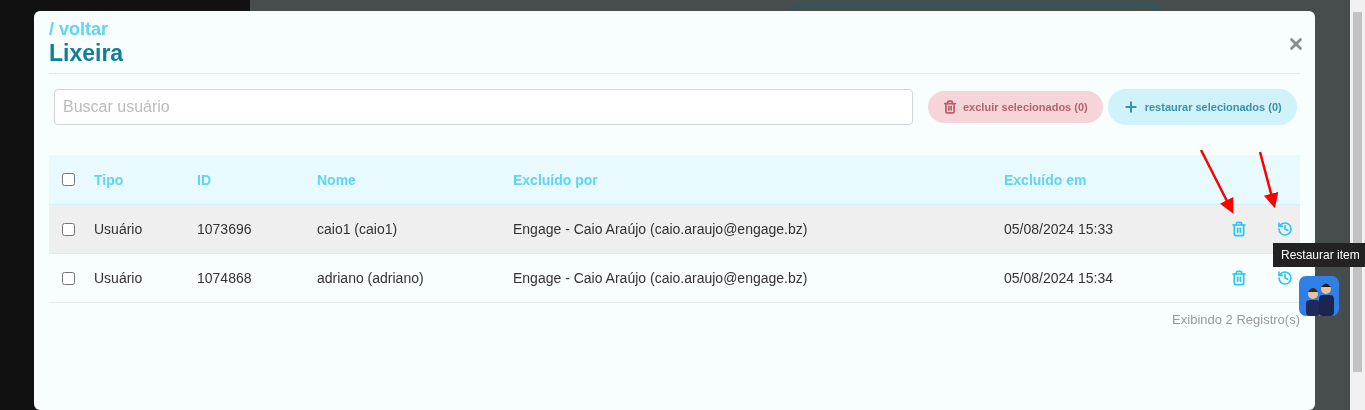  I want to click on column-header: Excluído em, so click(1046, 179).